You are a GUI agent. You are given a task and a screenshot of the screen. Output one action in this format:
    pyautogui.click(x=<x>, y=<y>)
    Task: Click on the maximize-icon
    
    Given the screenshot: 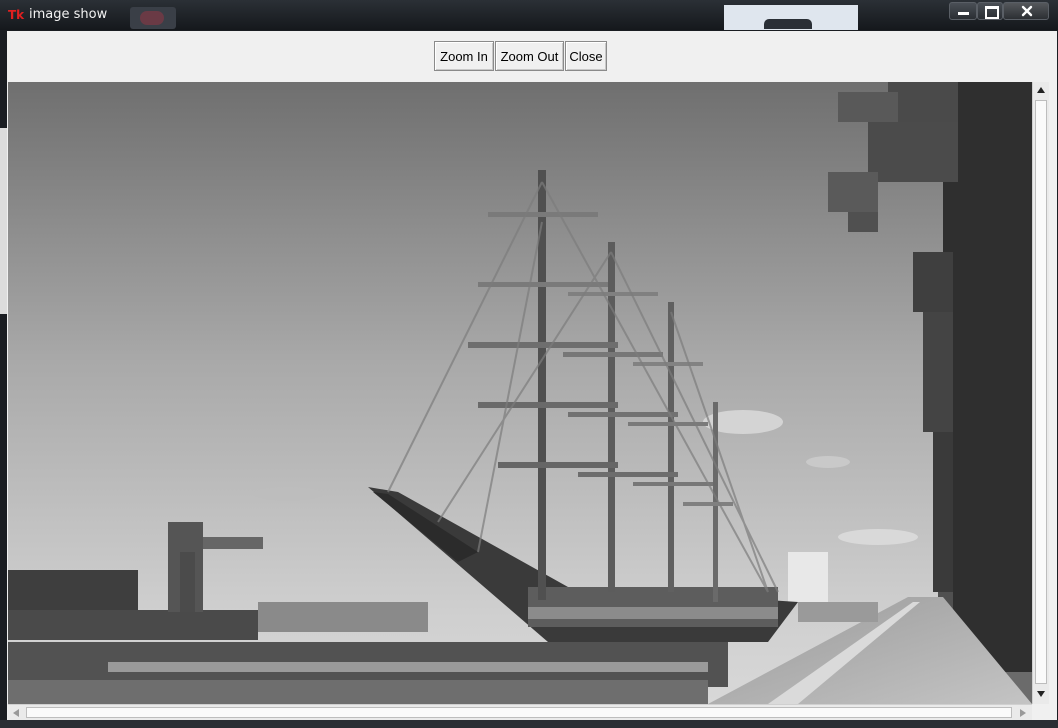 What is the action you would take?
    pyautogui.click(x=992, y=12)
    